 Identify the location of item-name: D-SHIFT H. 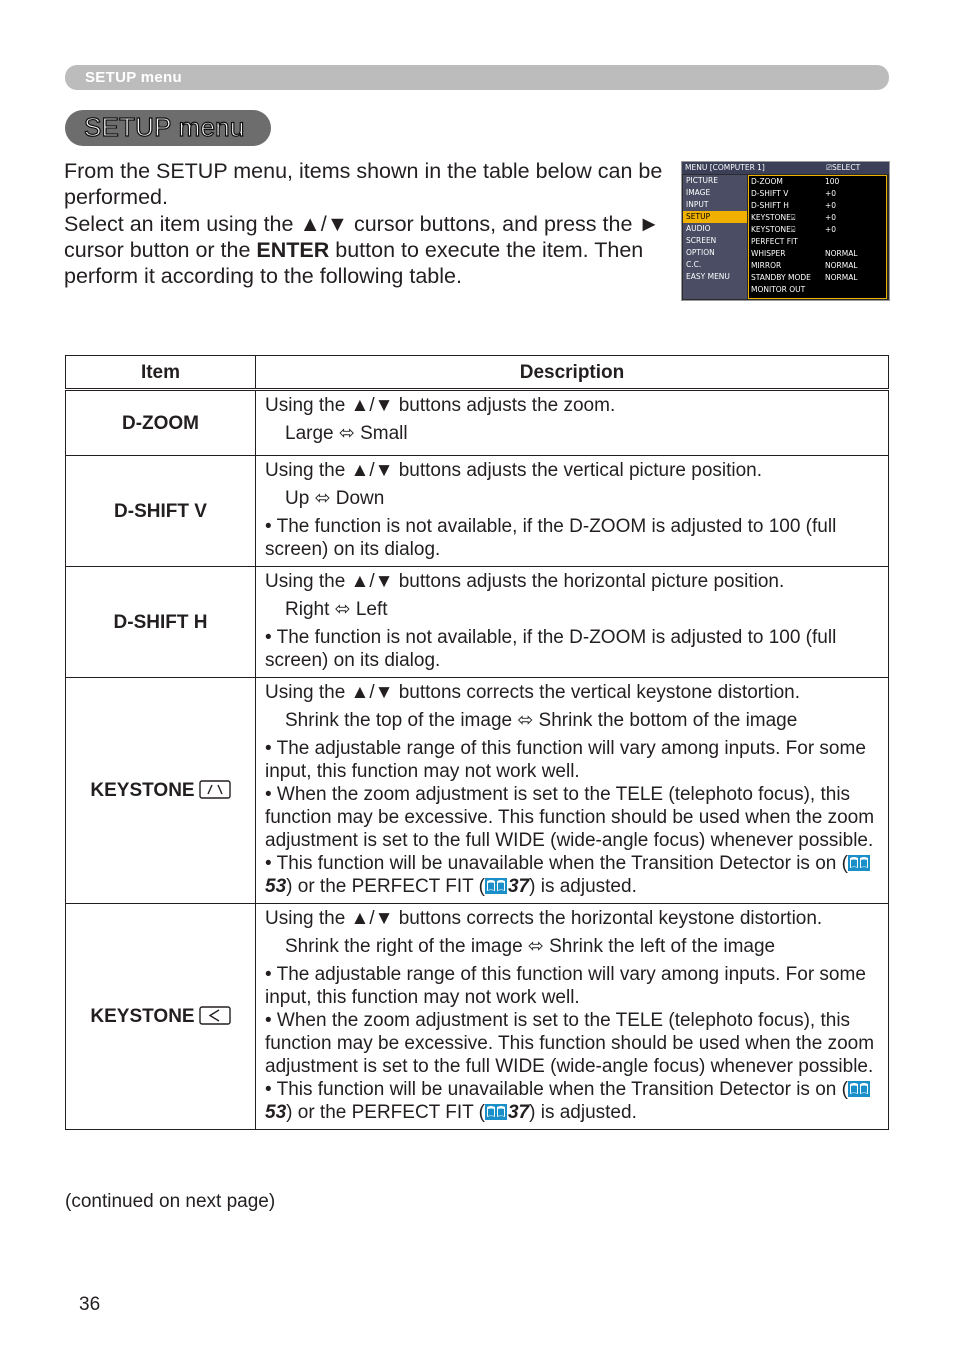
(160, 622).